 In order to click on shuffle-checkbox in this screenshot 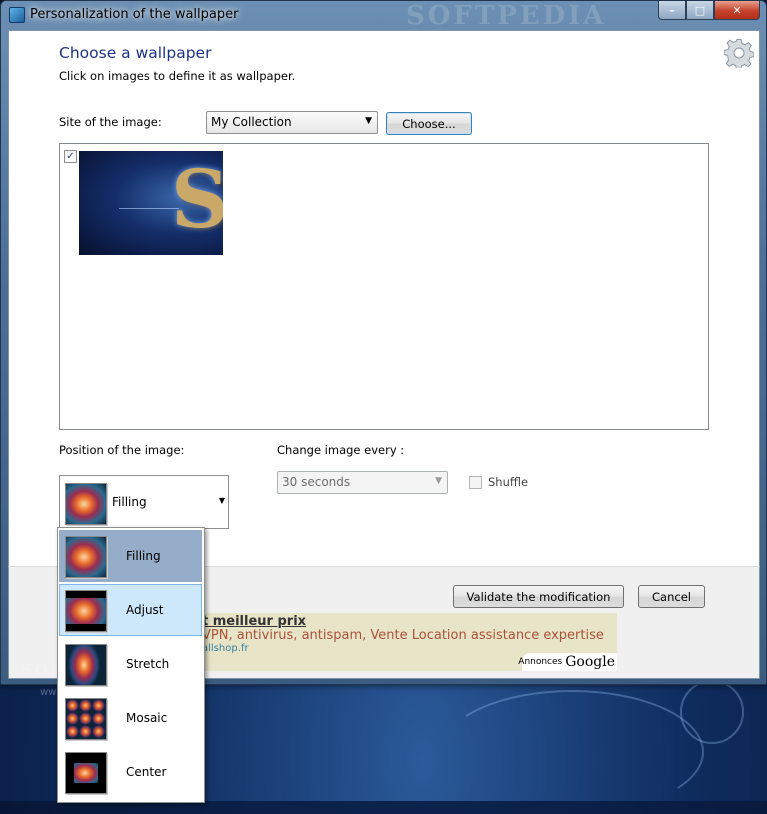, I will do `click(475, 482)`.